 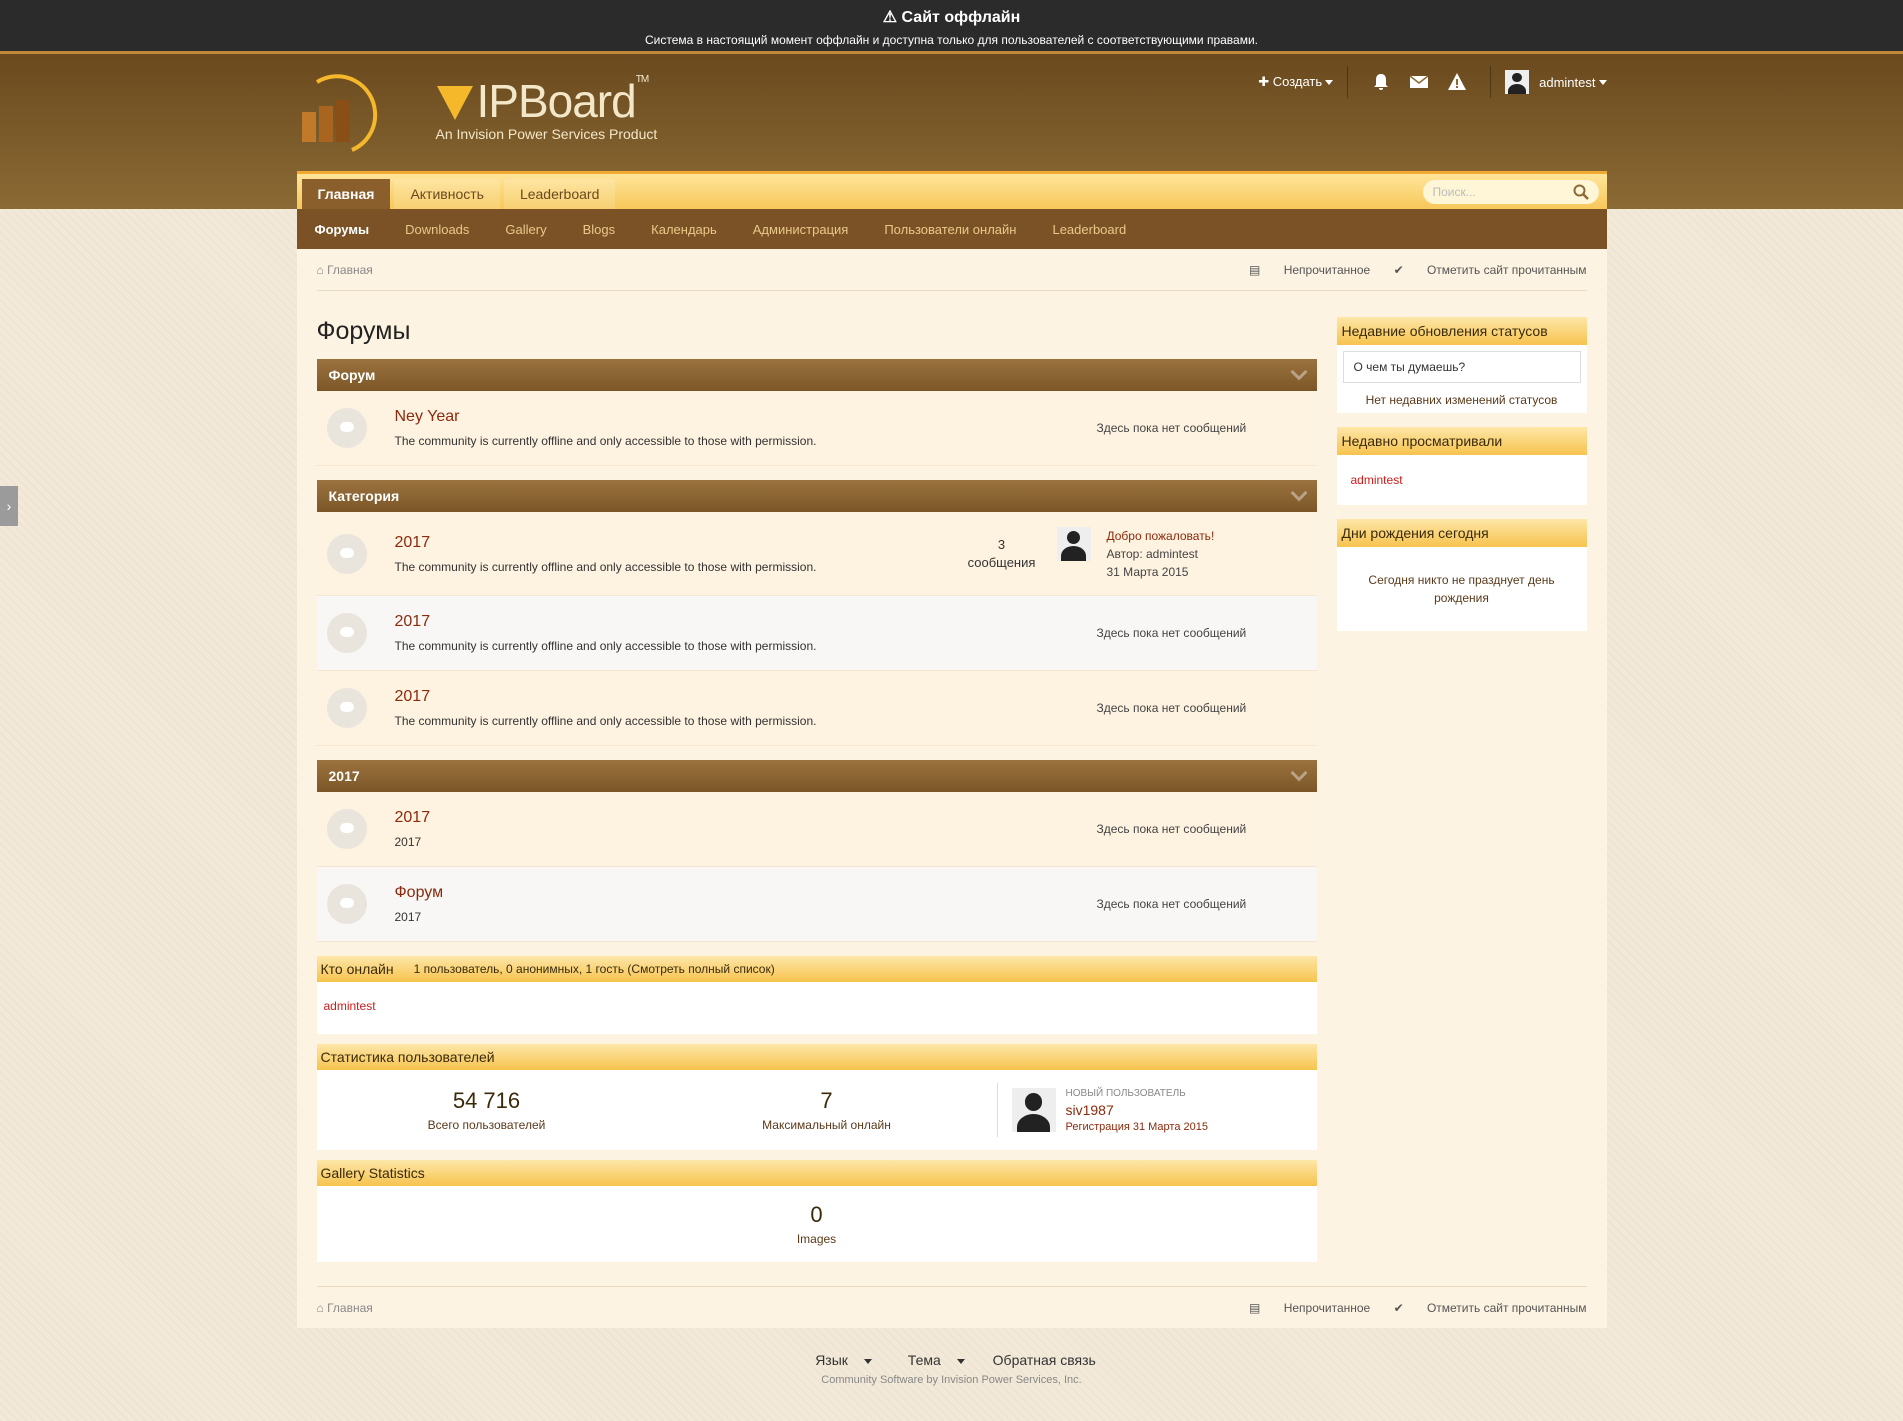 I want to click on status-input: О чем ты думаешь?, so click(x=1461, y=367).